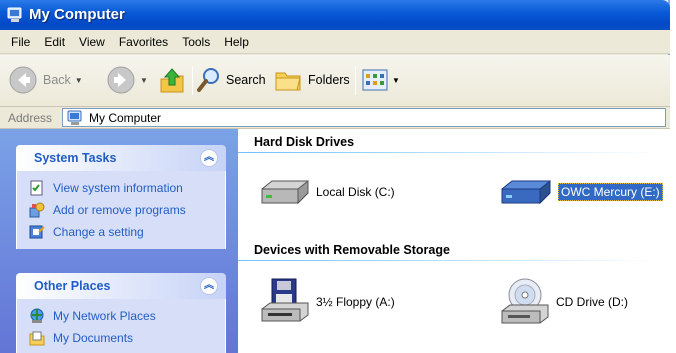 Image resolution: width=676 pixels, height=353 pixels. I want to click on drive-label: 3½ Floppy (A:), so click(355, 302).